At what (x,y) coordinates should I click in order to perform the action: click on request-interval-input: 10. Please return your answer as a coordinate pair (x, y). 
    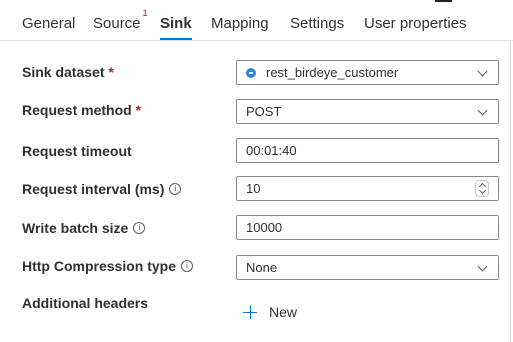
    Looking at the image, I should click on (367, 188).